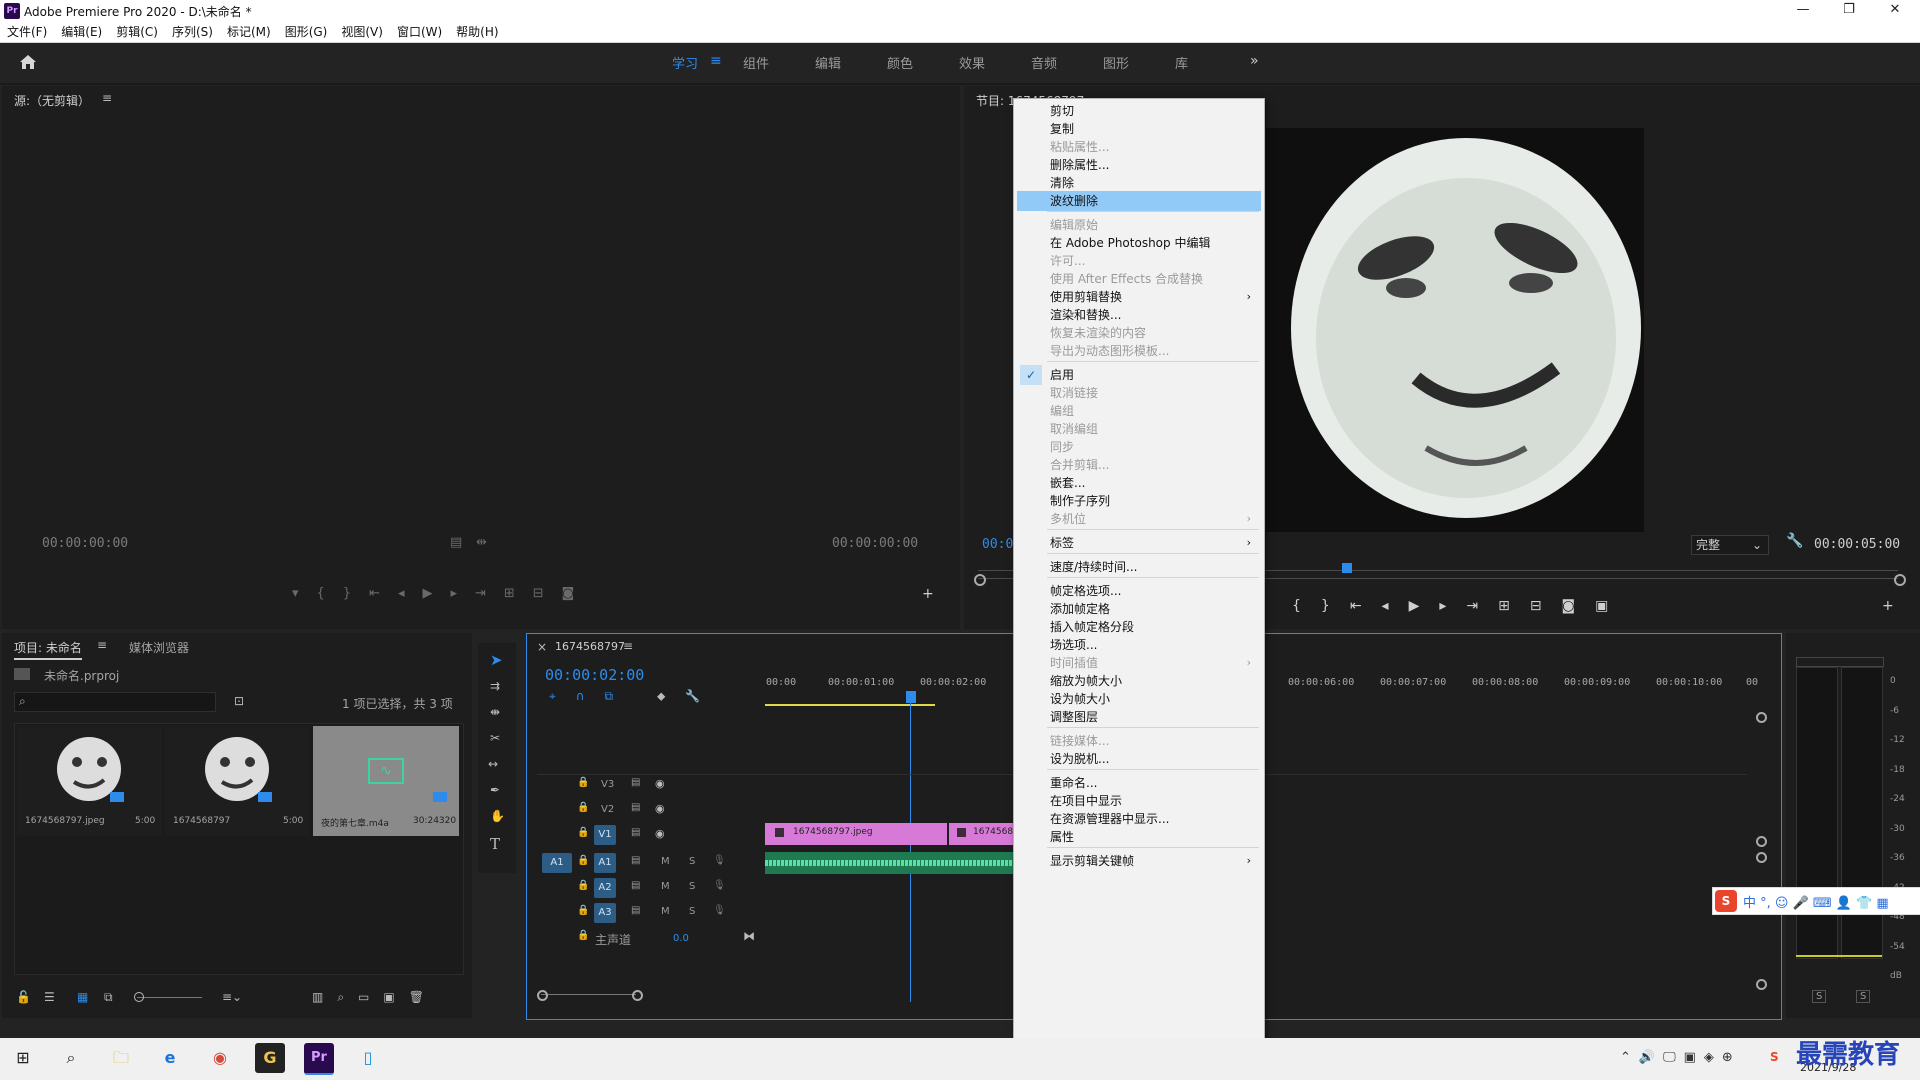 This screenshot has height=1080, width=1920. I want to click on source-monitor-title: 源:（无剪辑）, so click(52, 100).